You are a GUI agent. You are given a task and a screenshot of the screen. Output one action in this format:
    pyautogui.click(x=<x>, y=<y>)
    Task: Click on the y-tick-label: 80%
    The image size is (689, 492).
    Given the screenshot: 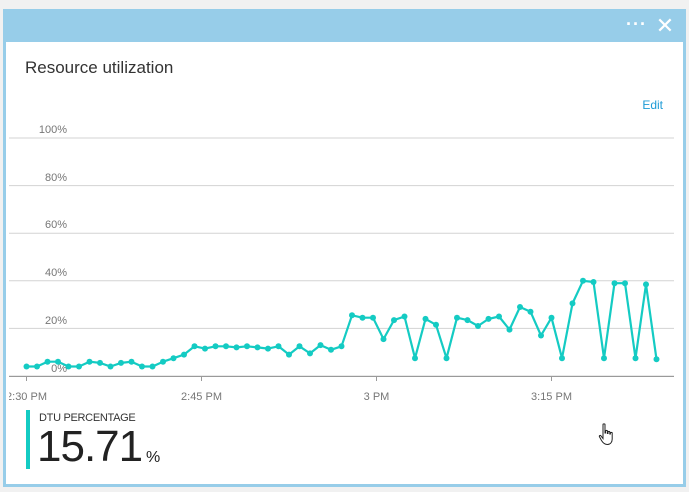 What is the action you would take?
    pyautogui.click(x=56, y=178)
    